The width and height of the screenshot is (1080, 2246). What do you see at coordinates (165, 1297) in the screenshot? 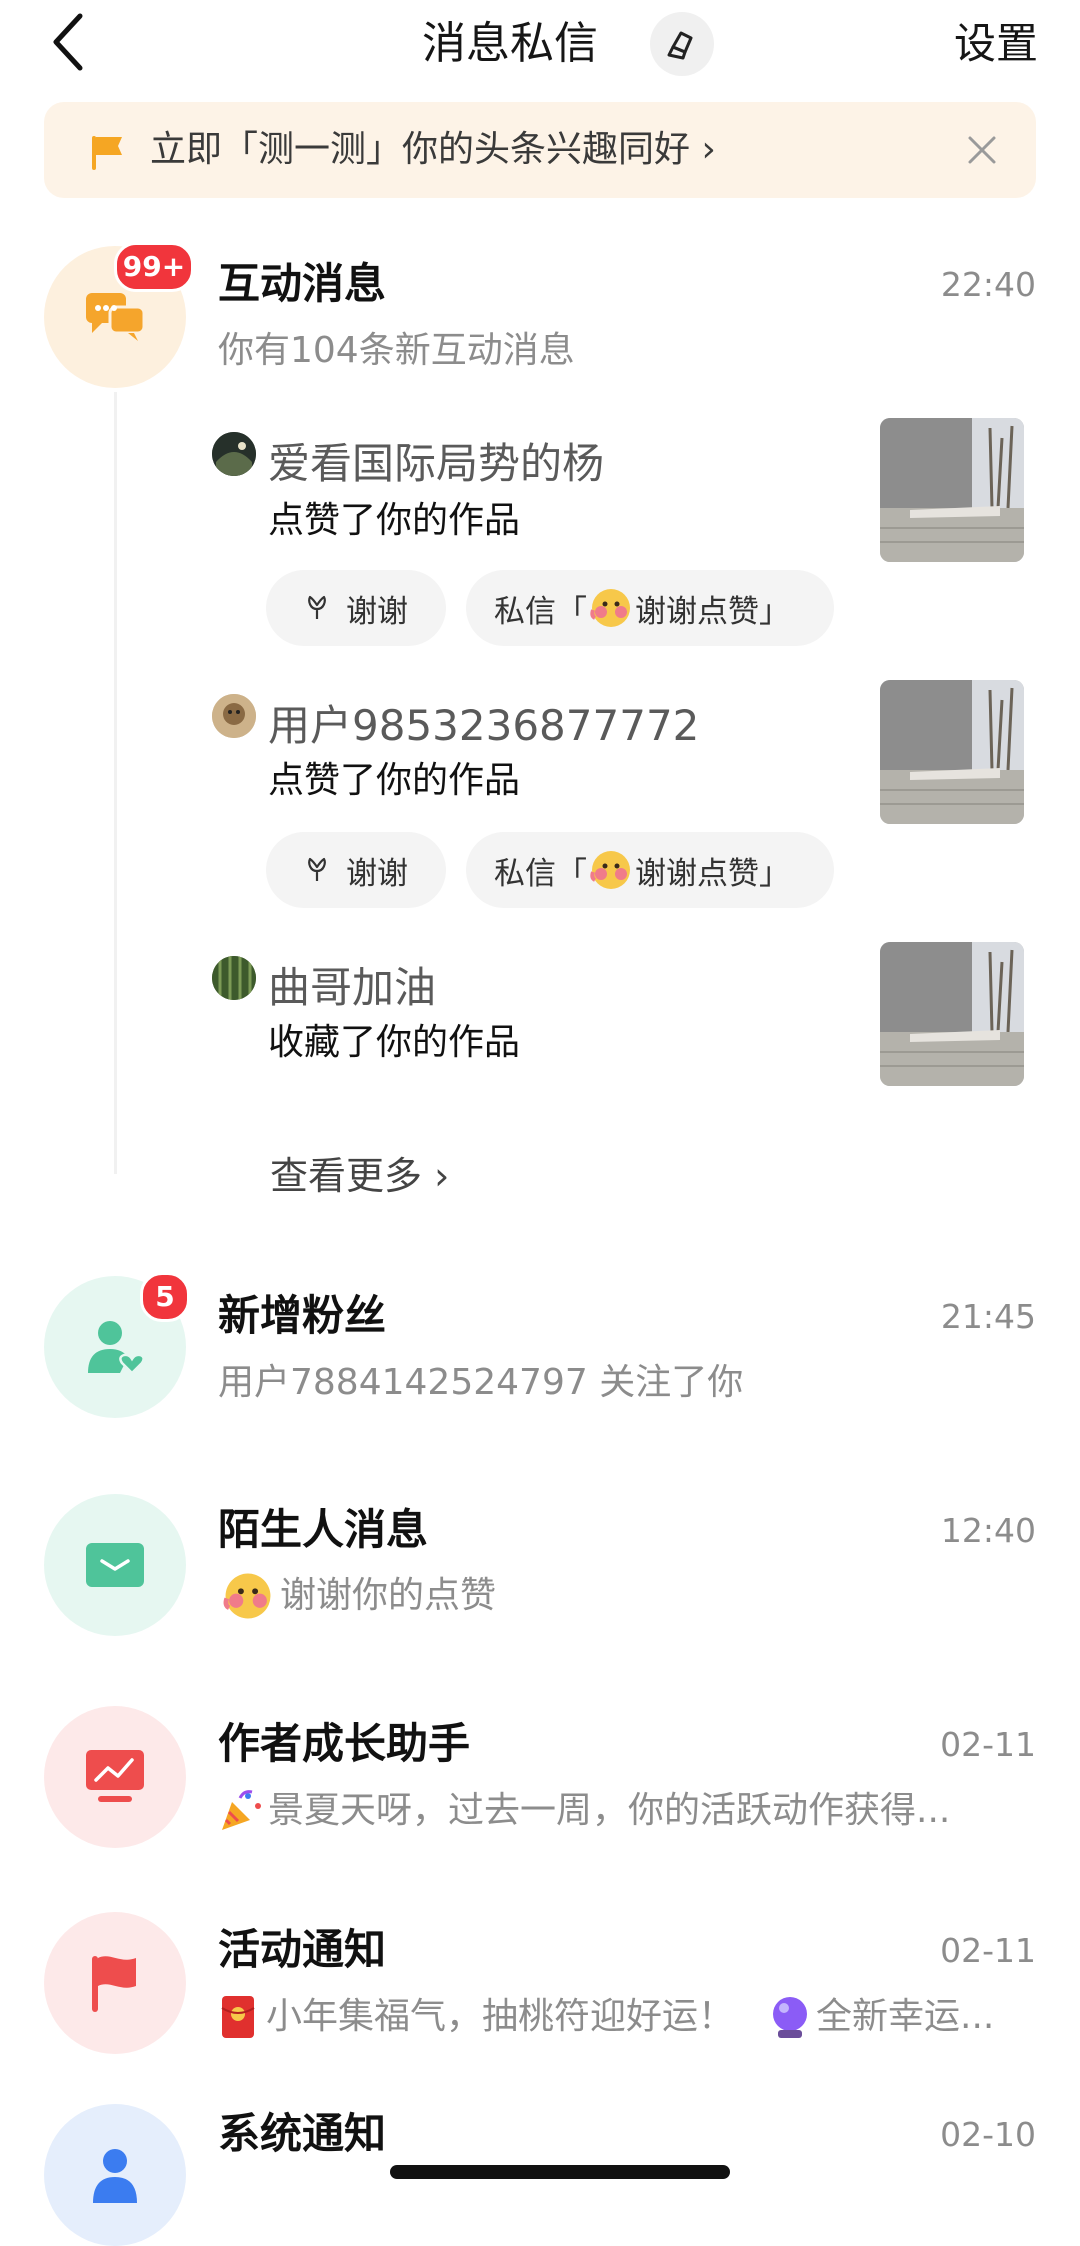
I see `followers-badge: 5` at bounding box center [165, 1297].